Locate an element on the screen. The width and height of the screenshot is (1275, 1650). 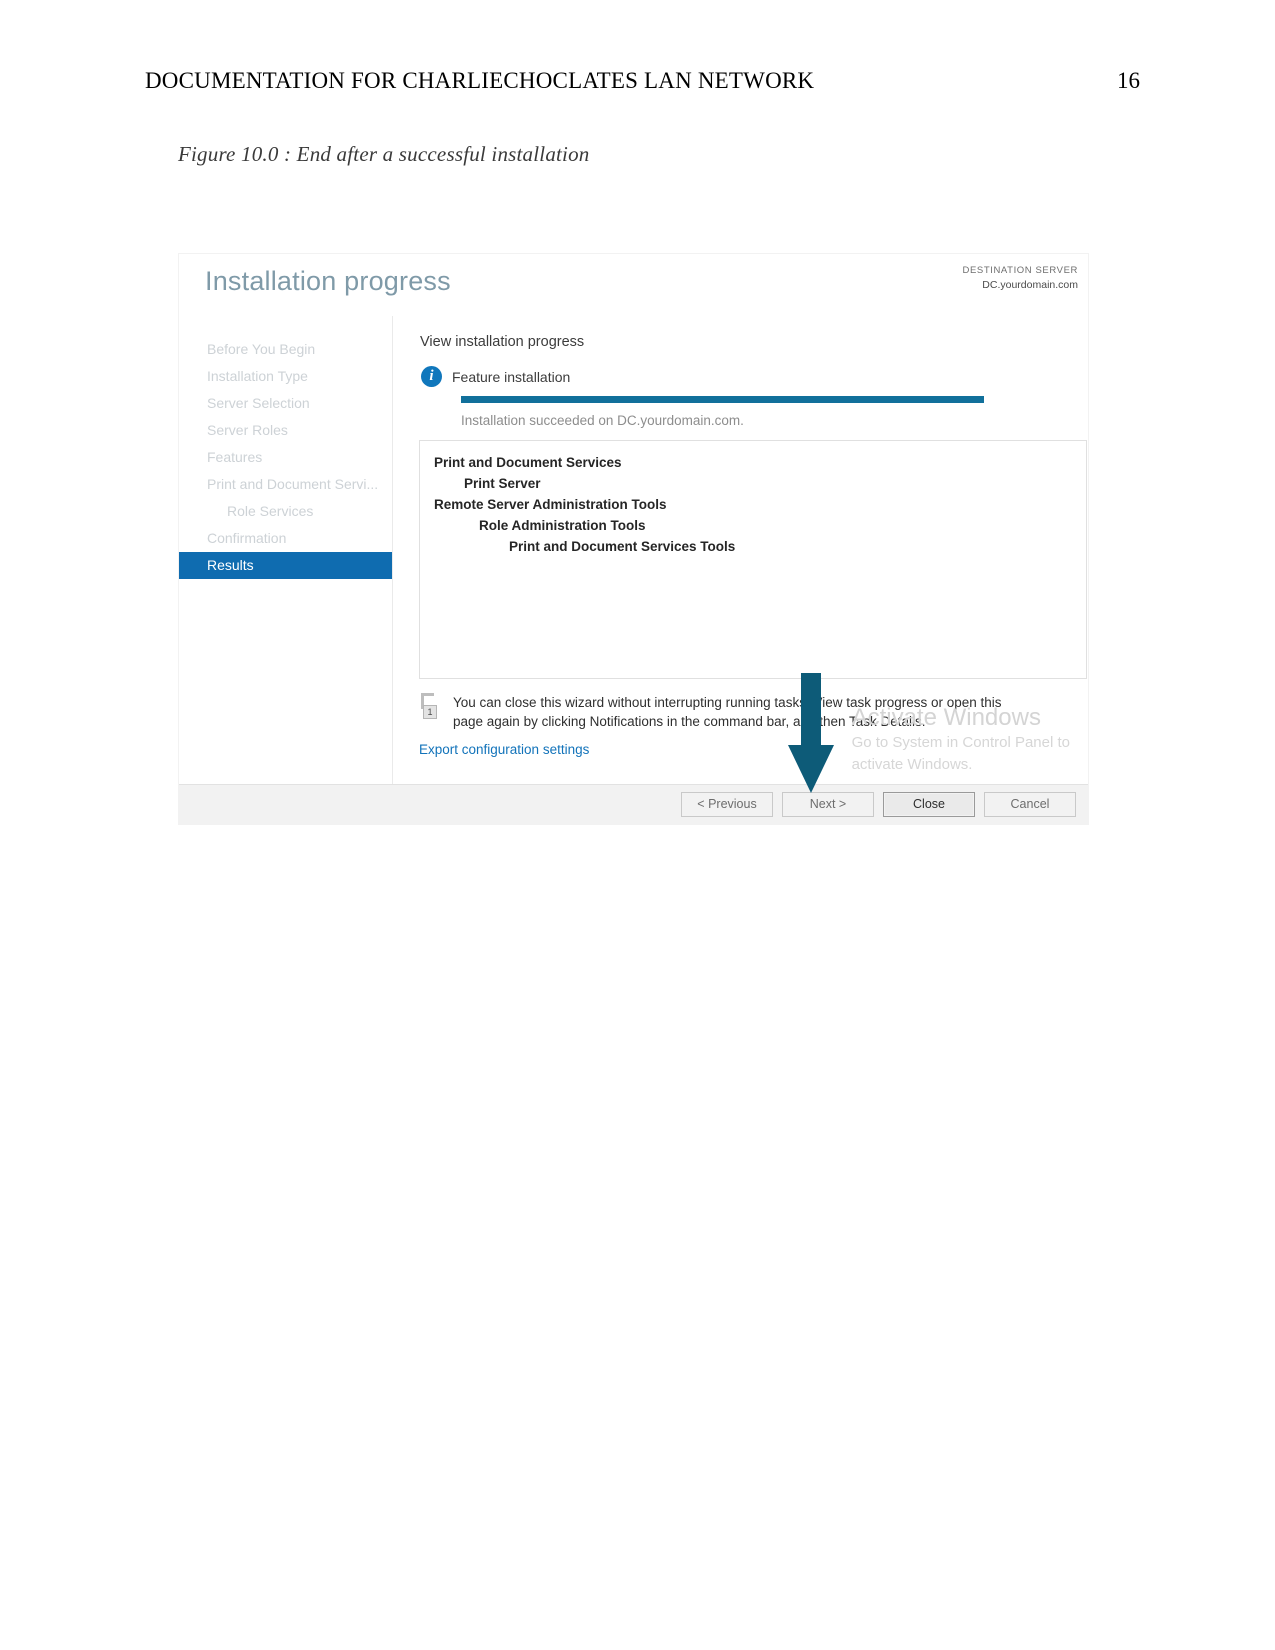
notification-flag-icon: 1 is located at coordinates (431, 708).